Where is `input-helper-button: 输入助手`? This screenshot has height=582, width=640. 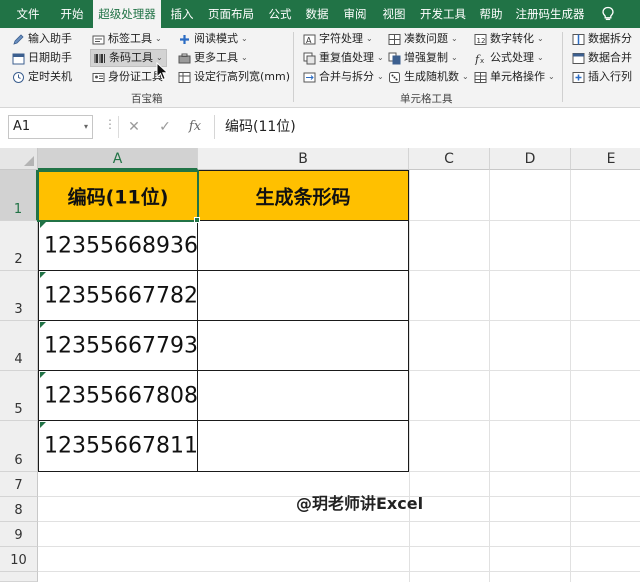 input-helper-button: 输入助手 is located at coordinates (42, 39).